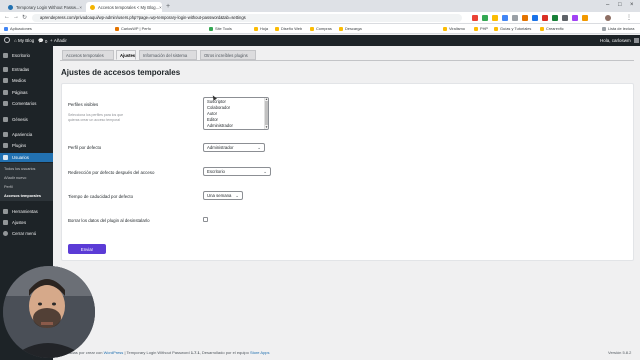 This screenshot has height=360, width=640. Describe the element at coordinates (26, 145) in the screenshot. I see `sidebar-item-plugins: Plugins` at that location.